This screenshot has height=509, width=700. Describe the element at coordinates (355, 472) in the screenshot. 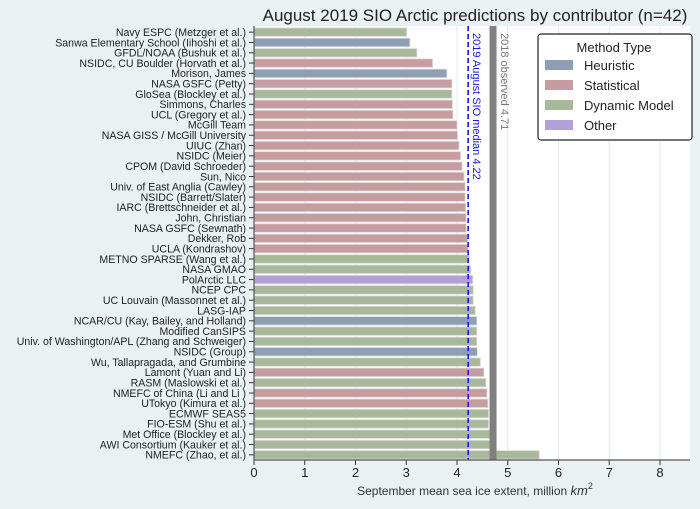

I see `x-tick-label: 2` at that location.